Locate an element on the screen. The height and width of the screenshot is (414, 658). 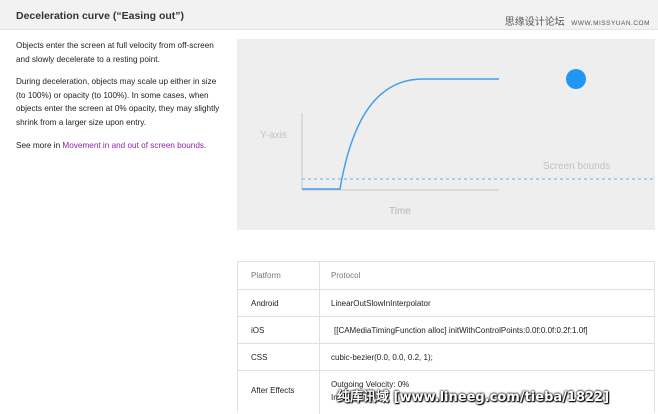
platform-cell: CSS is located at coordinates (259, 357).